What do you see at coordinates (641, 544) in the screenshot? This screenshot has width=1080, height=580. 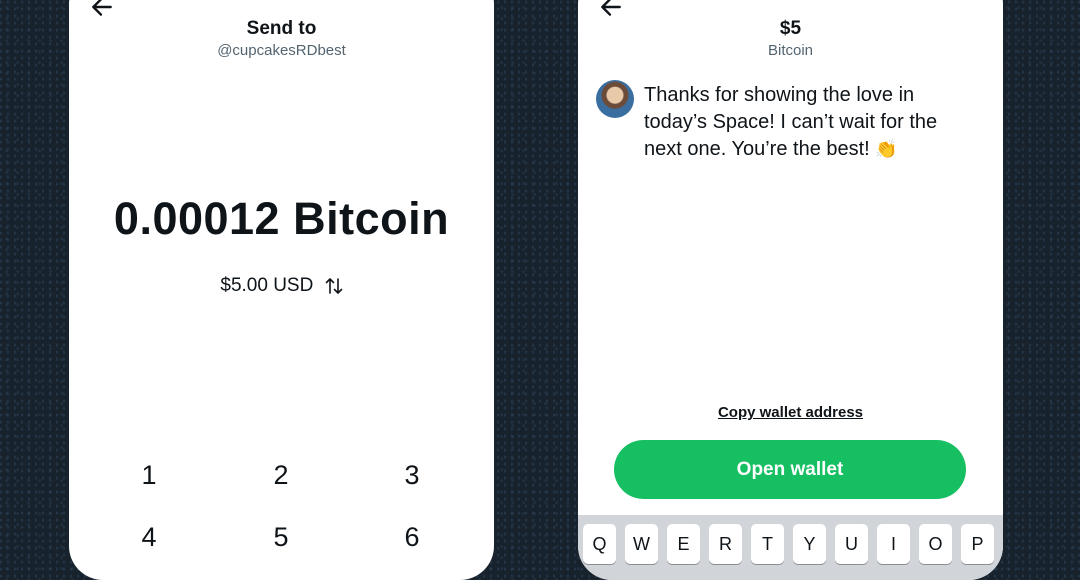 I see `key-w: W` at bounding box center [641, 544].